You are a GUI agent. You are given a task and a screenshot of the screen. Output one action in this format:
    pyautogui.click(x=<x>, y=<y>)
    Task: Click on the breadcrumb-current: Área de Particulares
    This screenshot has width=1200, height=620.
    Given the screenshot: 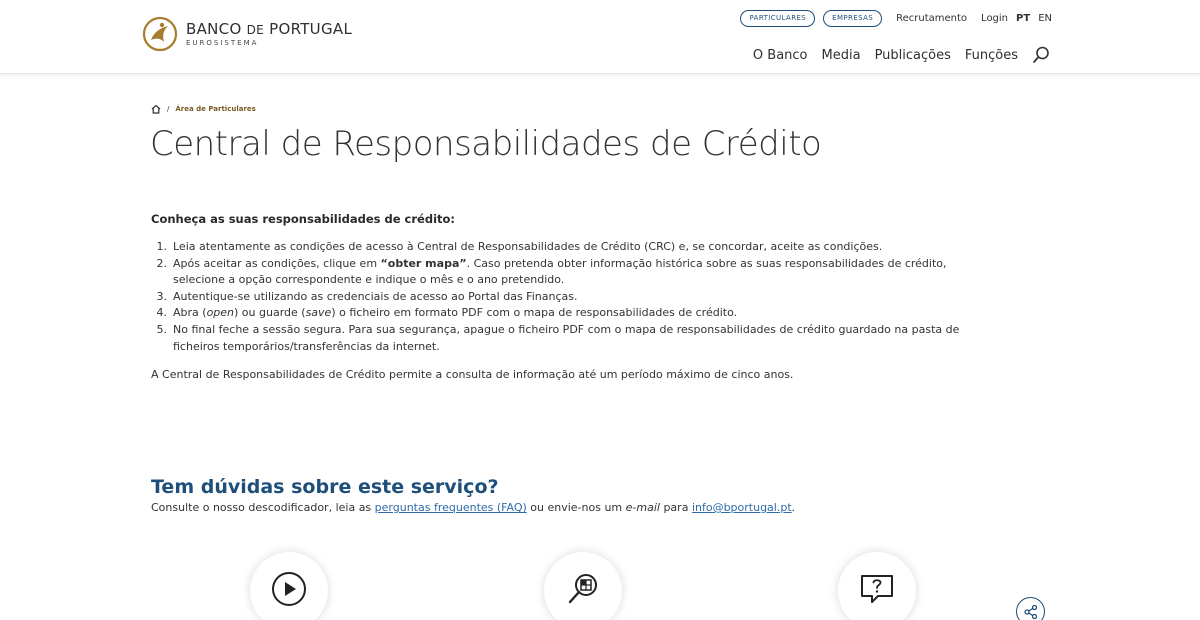 What is the action you would take?
    pyautogui.click(x=215, y=109)
    